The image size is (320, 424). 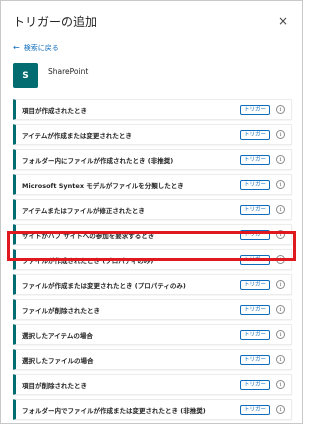 What do you see at coordinates (57, 335) in the screenshot?
I see `trigger-label: 選択したアイテムの場合` at bounding box center [57, 335].